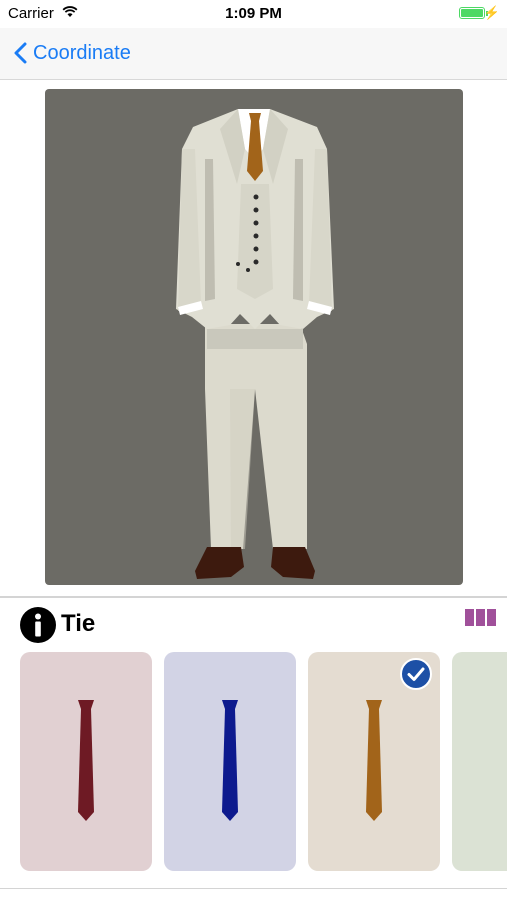 The image size is (507, 900). Describe the element at coordinates (472, 13) in the screenshot. I see `battery-icon` at that location.